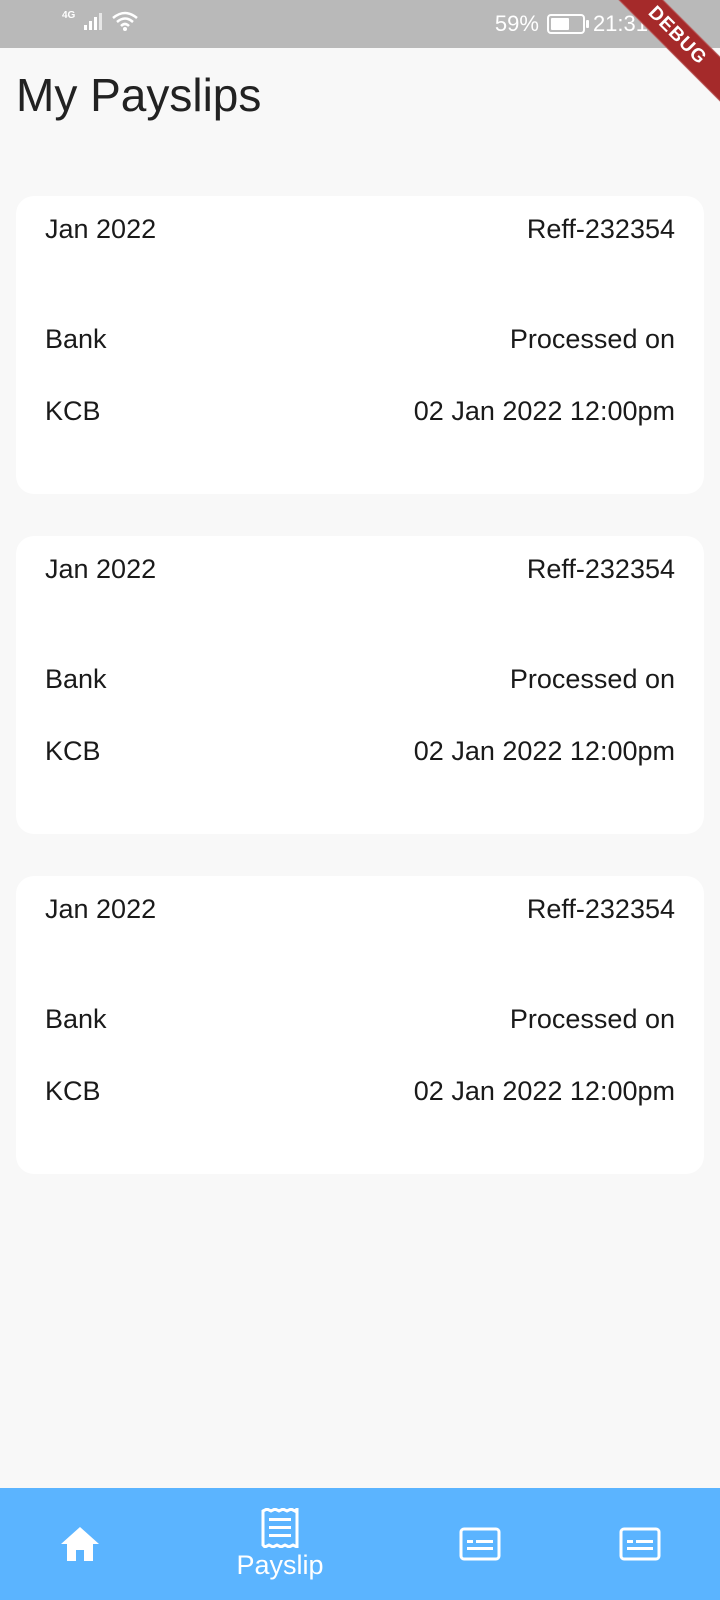 Image resolution: width=720 pixels, height=1600 pixels. What do you see at coordinates (125, 21) in the screenshot?
I see `wifi-icon` at bounding box center [125, 21].